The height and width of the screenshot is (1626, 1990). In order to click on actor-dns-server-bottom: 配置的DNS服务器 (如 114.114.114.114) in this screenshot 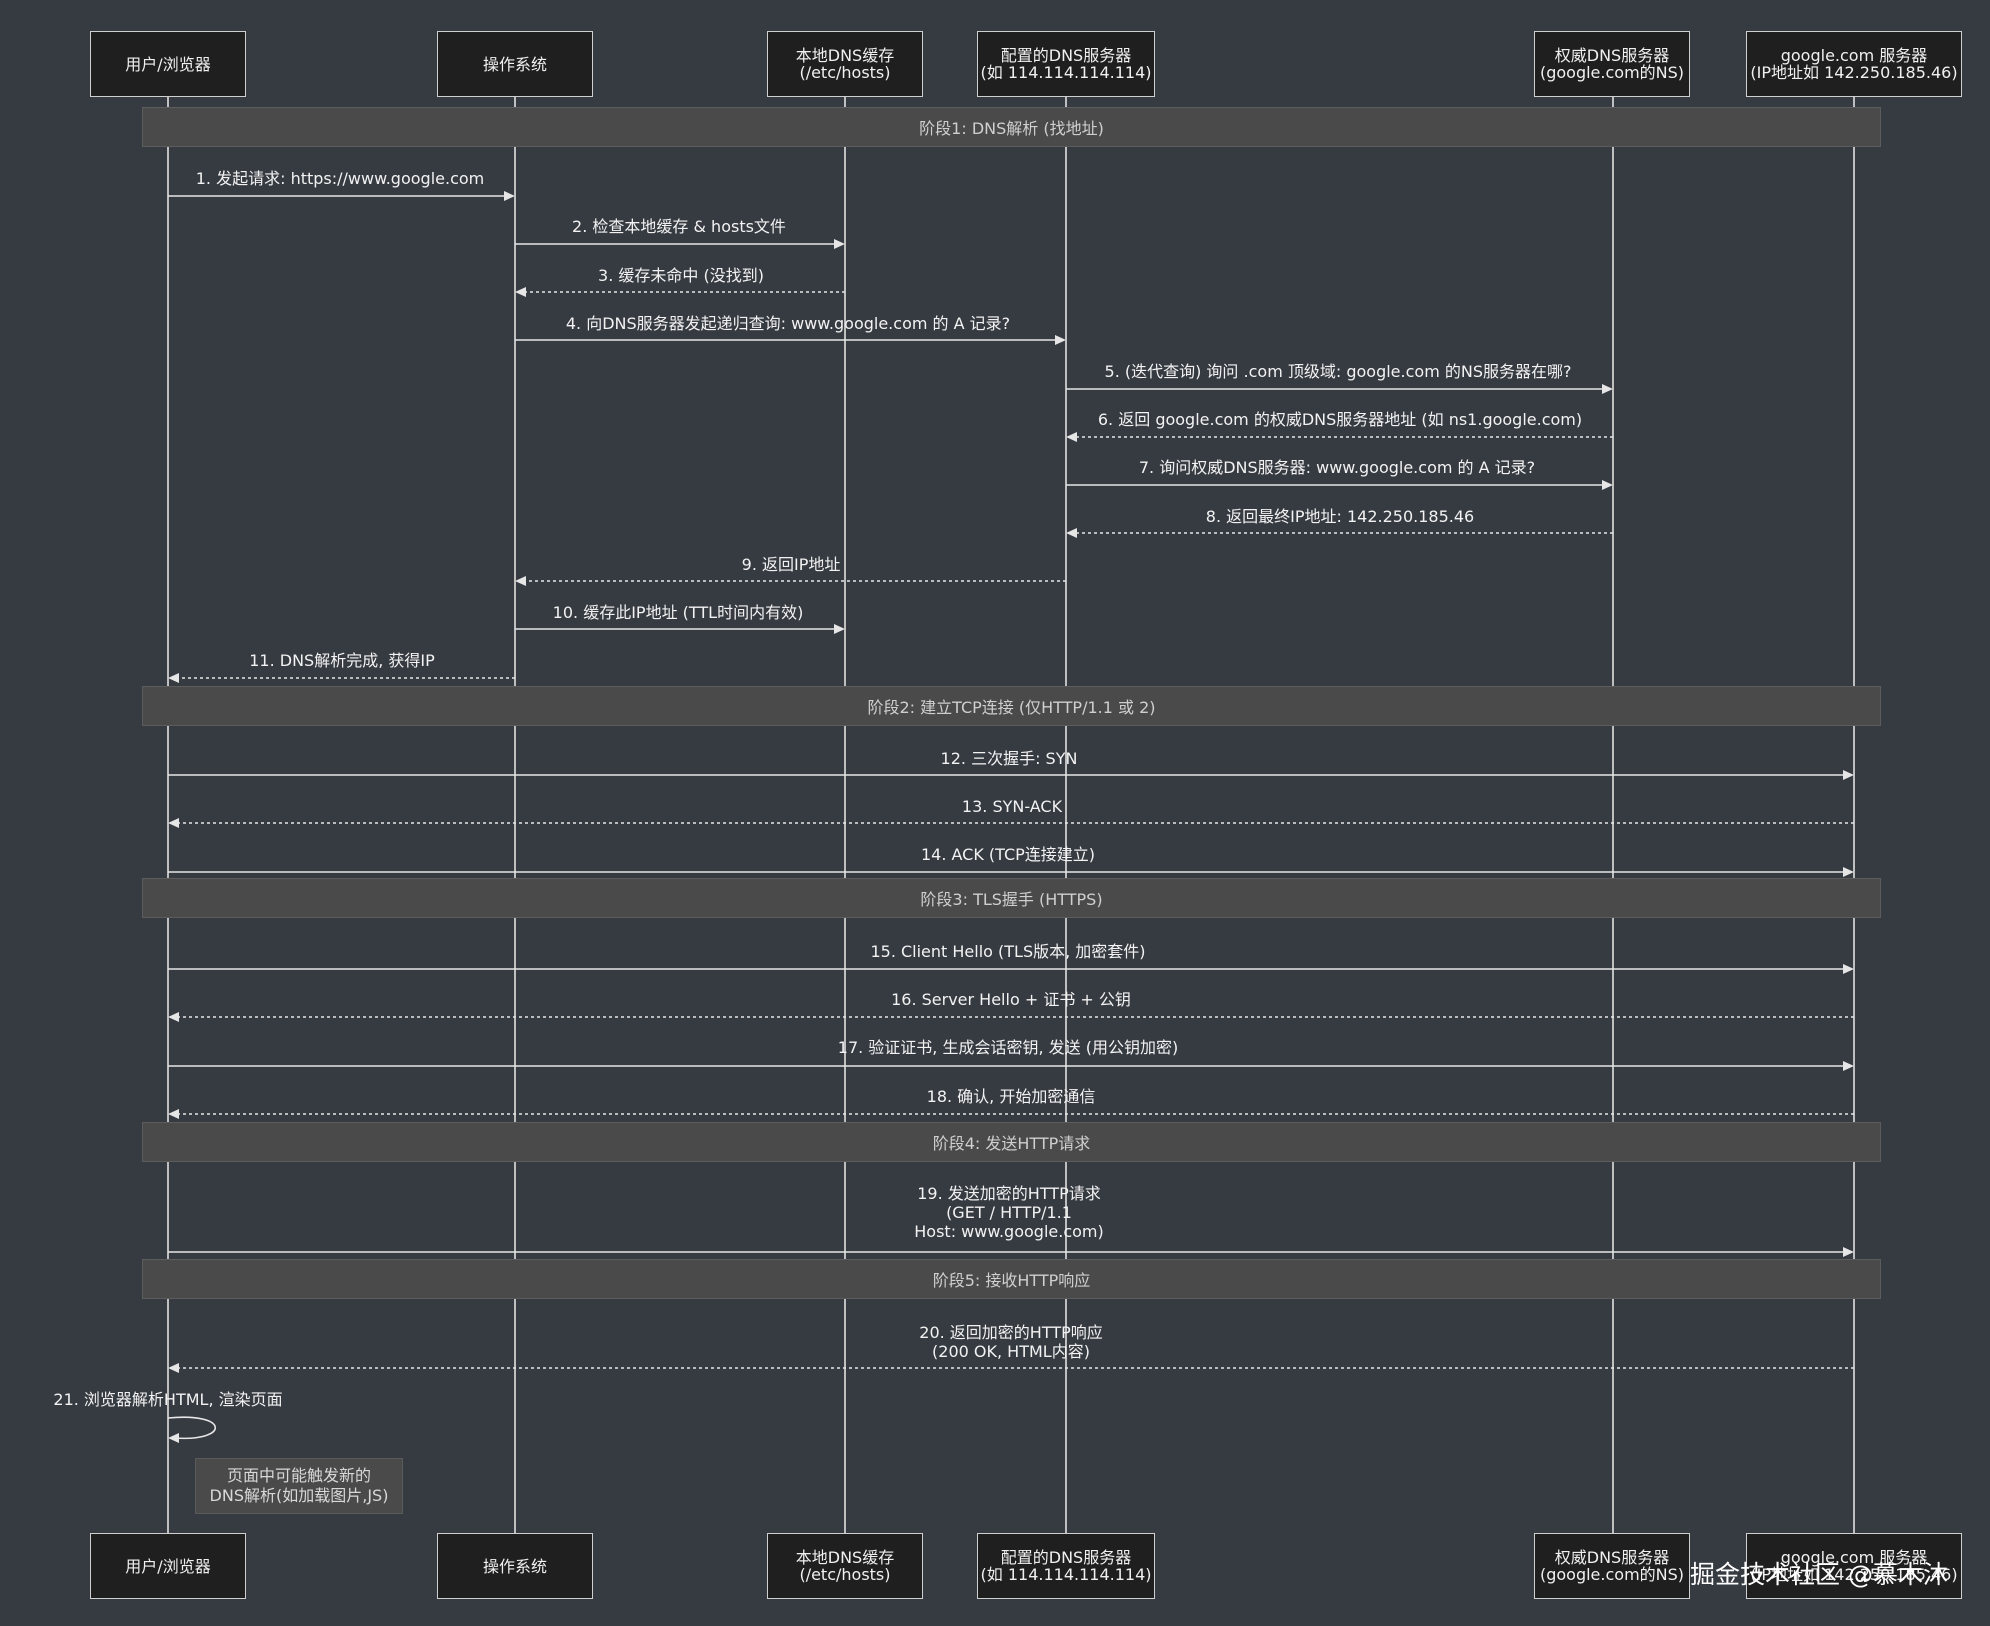, I will do `click(1066, 1566)`.